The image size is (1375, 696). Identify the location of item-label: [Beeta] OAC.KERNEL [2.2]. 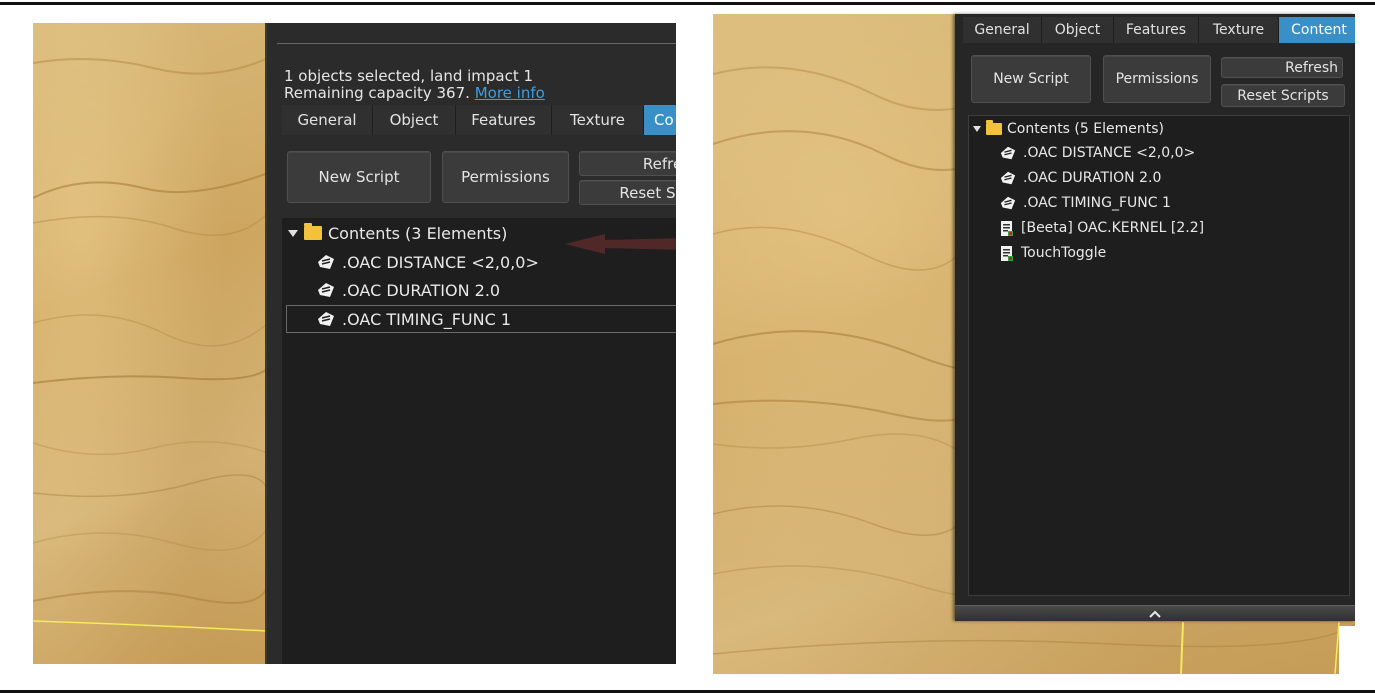
(1113, 228).